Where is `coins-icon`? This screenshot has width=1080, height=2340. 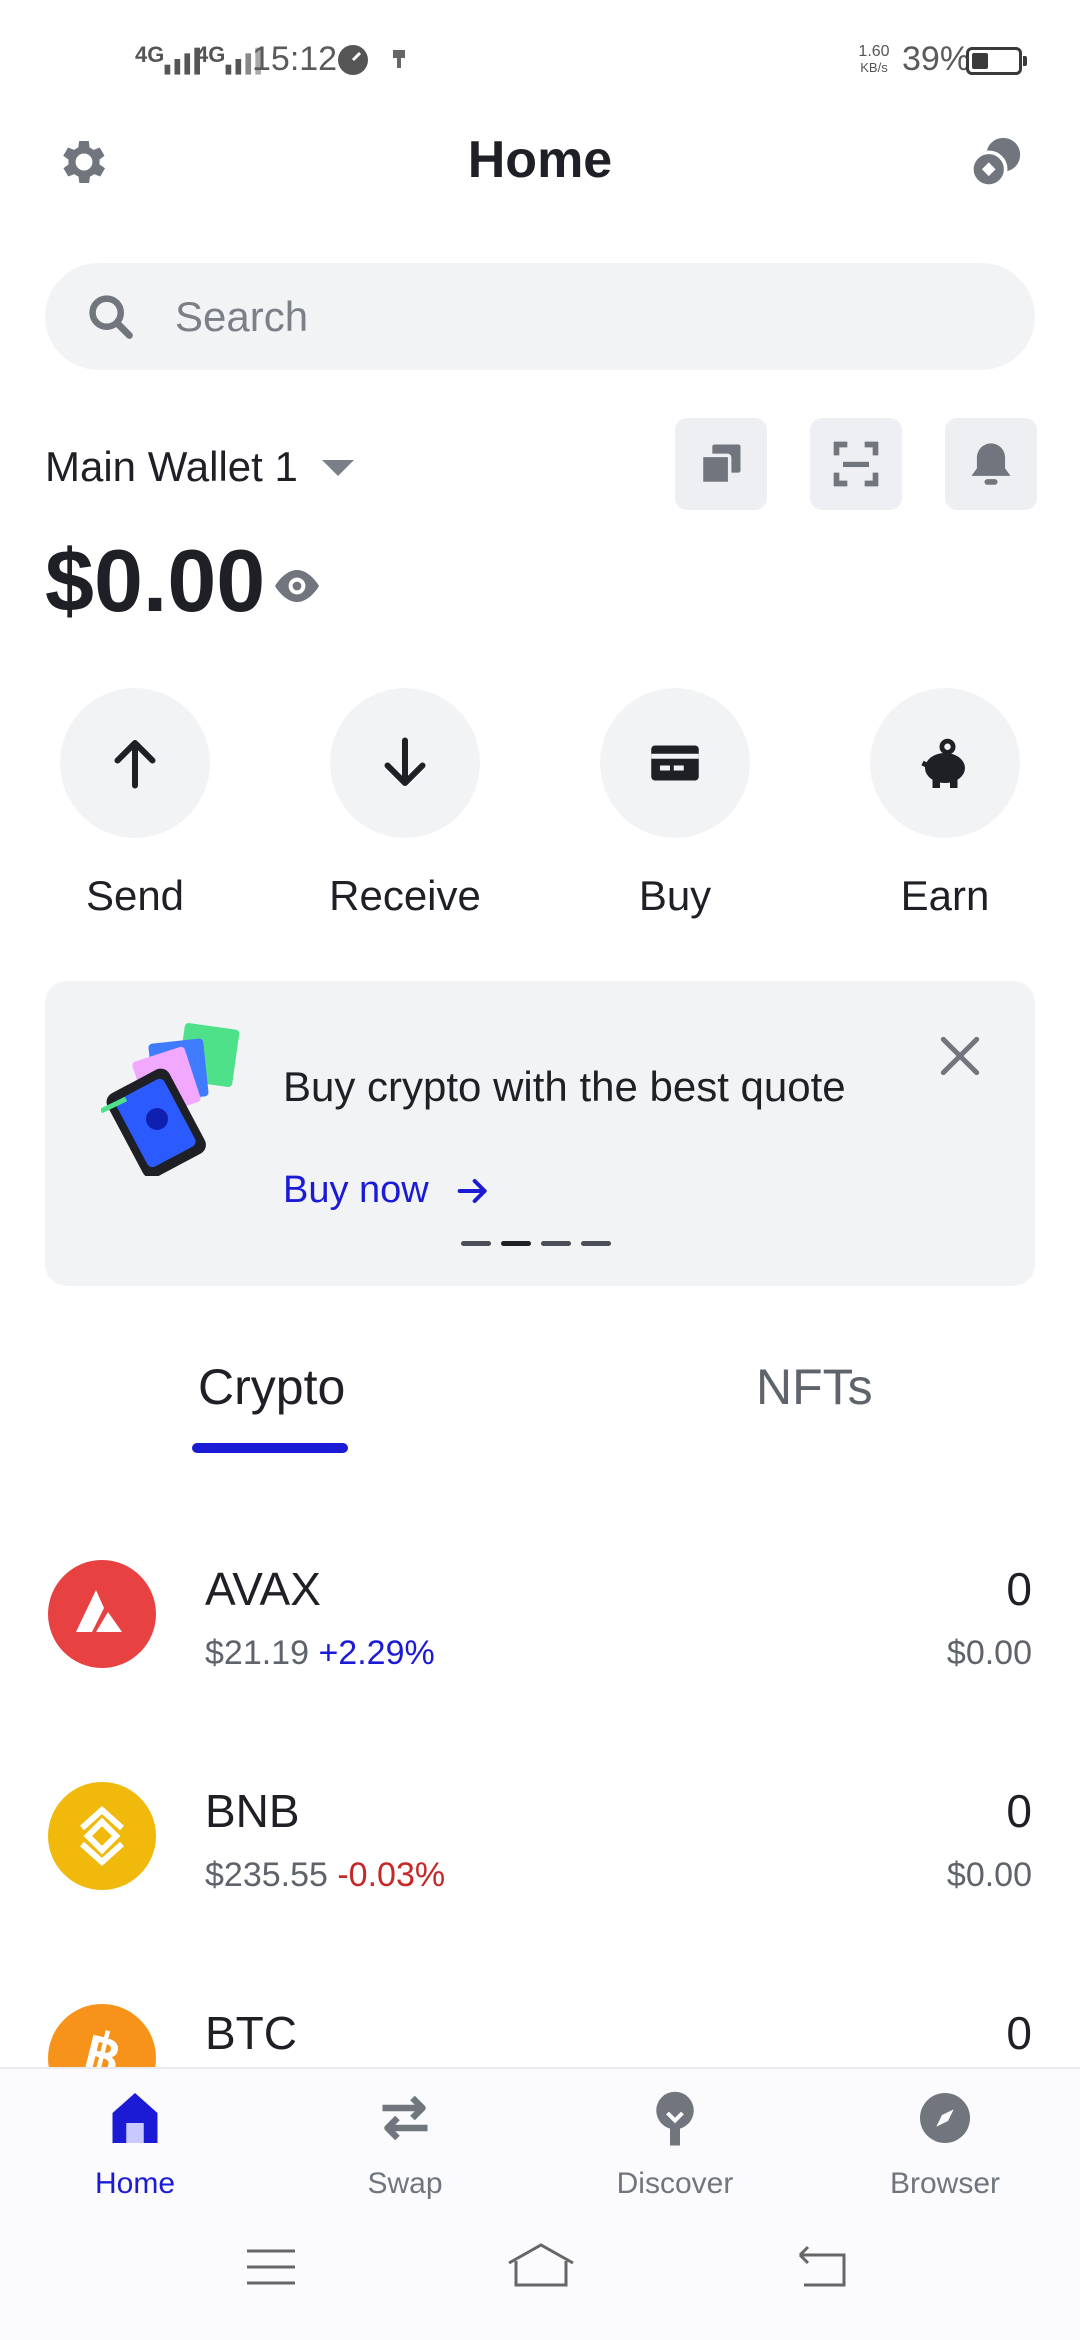 coins-icon is located at coordinates (995, 162).